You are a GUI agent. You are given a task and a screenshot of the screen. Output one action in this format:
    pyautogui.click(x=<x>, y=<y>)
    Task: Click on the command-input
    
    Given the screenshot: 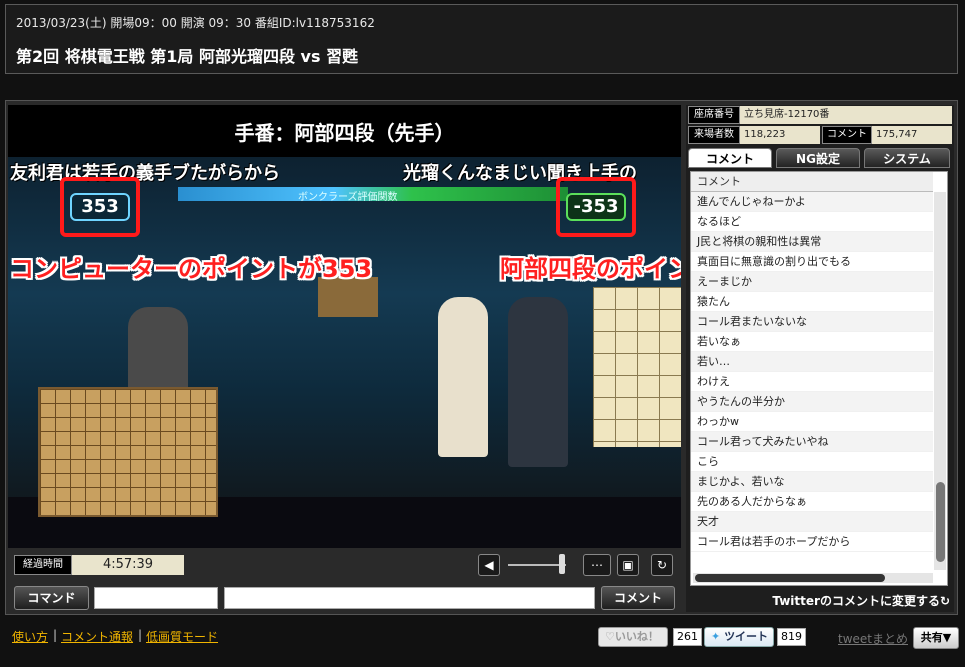 What is the action you would take?
    pyautogui.click(x=156, y=598)
    